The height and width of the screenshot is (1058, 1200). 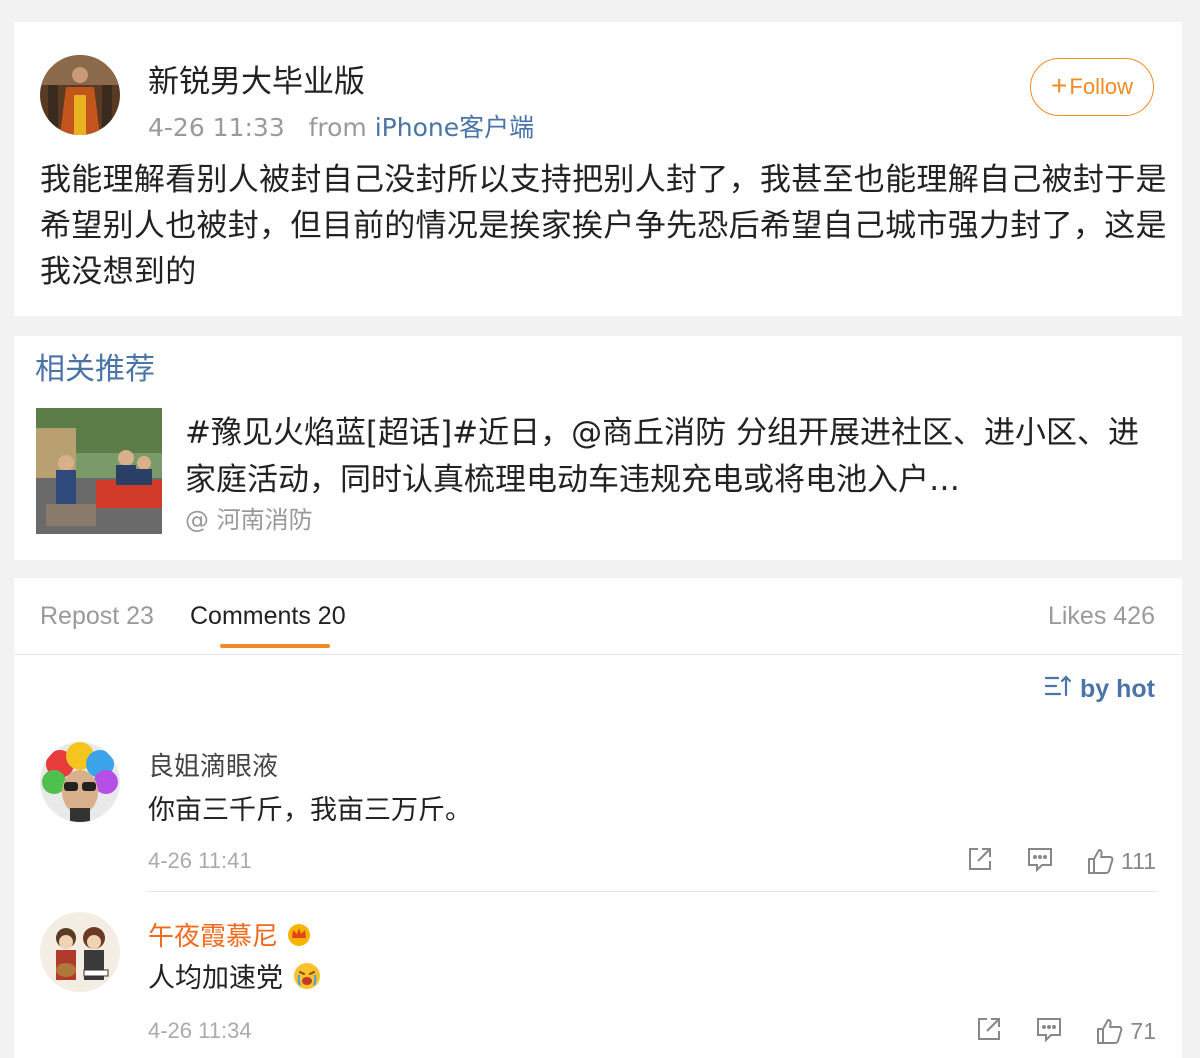 What do you see at coordinates (213, 764) in the screenshot?
I see `commenter-name: 良姐滴眼液` at bounding box center [213, 764].